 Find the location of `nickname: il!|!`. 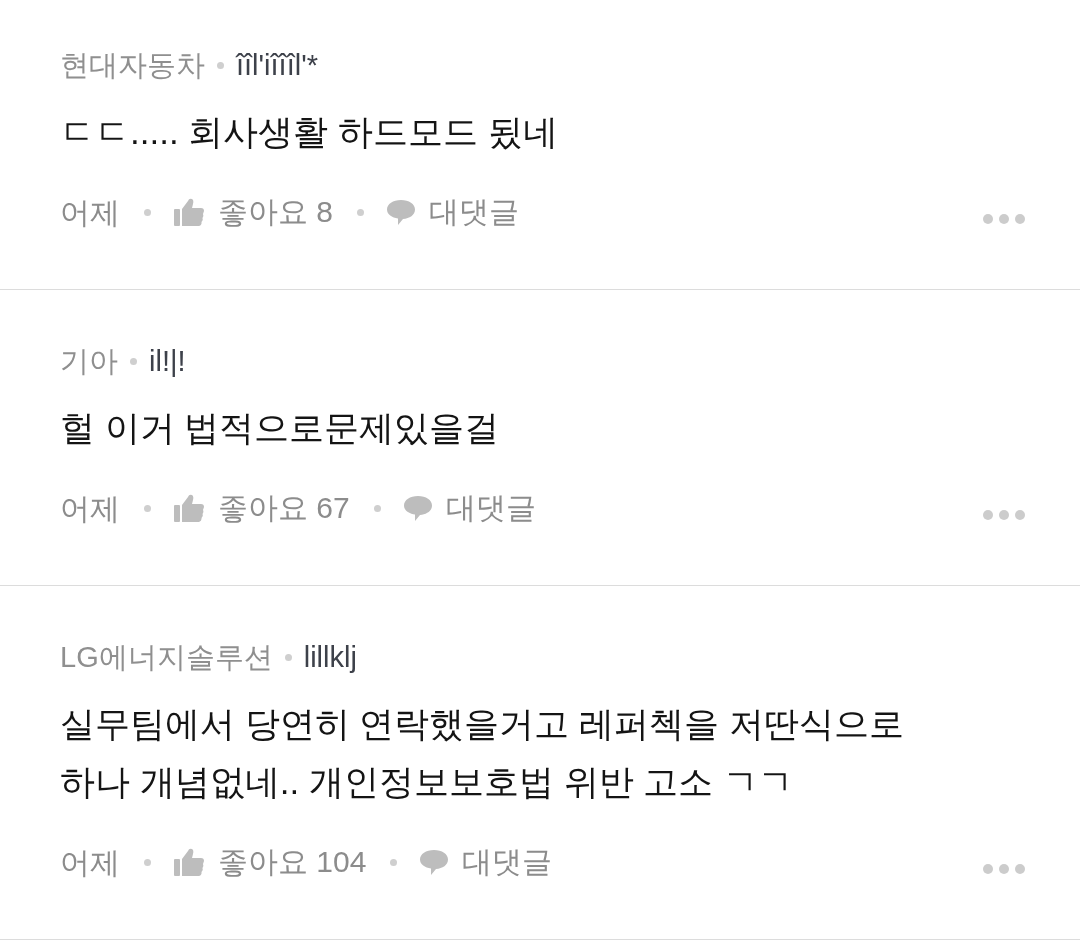

nickname: il!|! is located at coordinates (167, 361).